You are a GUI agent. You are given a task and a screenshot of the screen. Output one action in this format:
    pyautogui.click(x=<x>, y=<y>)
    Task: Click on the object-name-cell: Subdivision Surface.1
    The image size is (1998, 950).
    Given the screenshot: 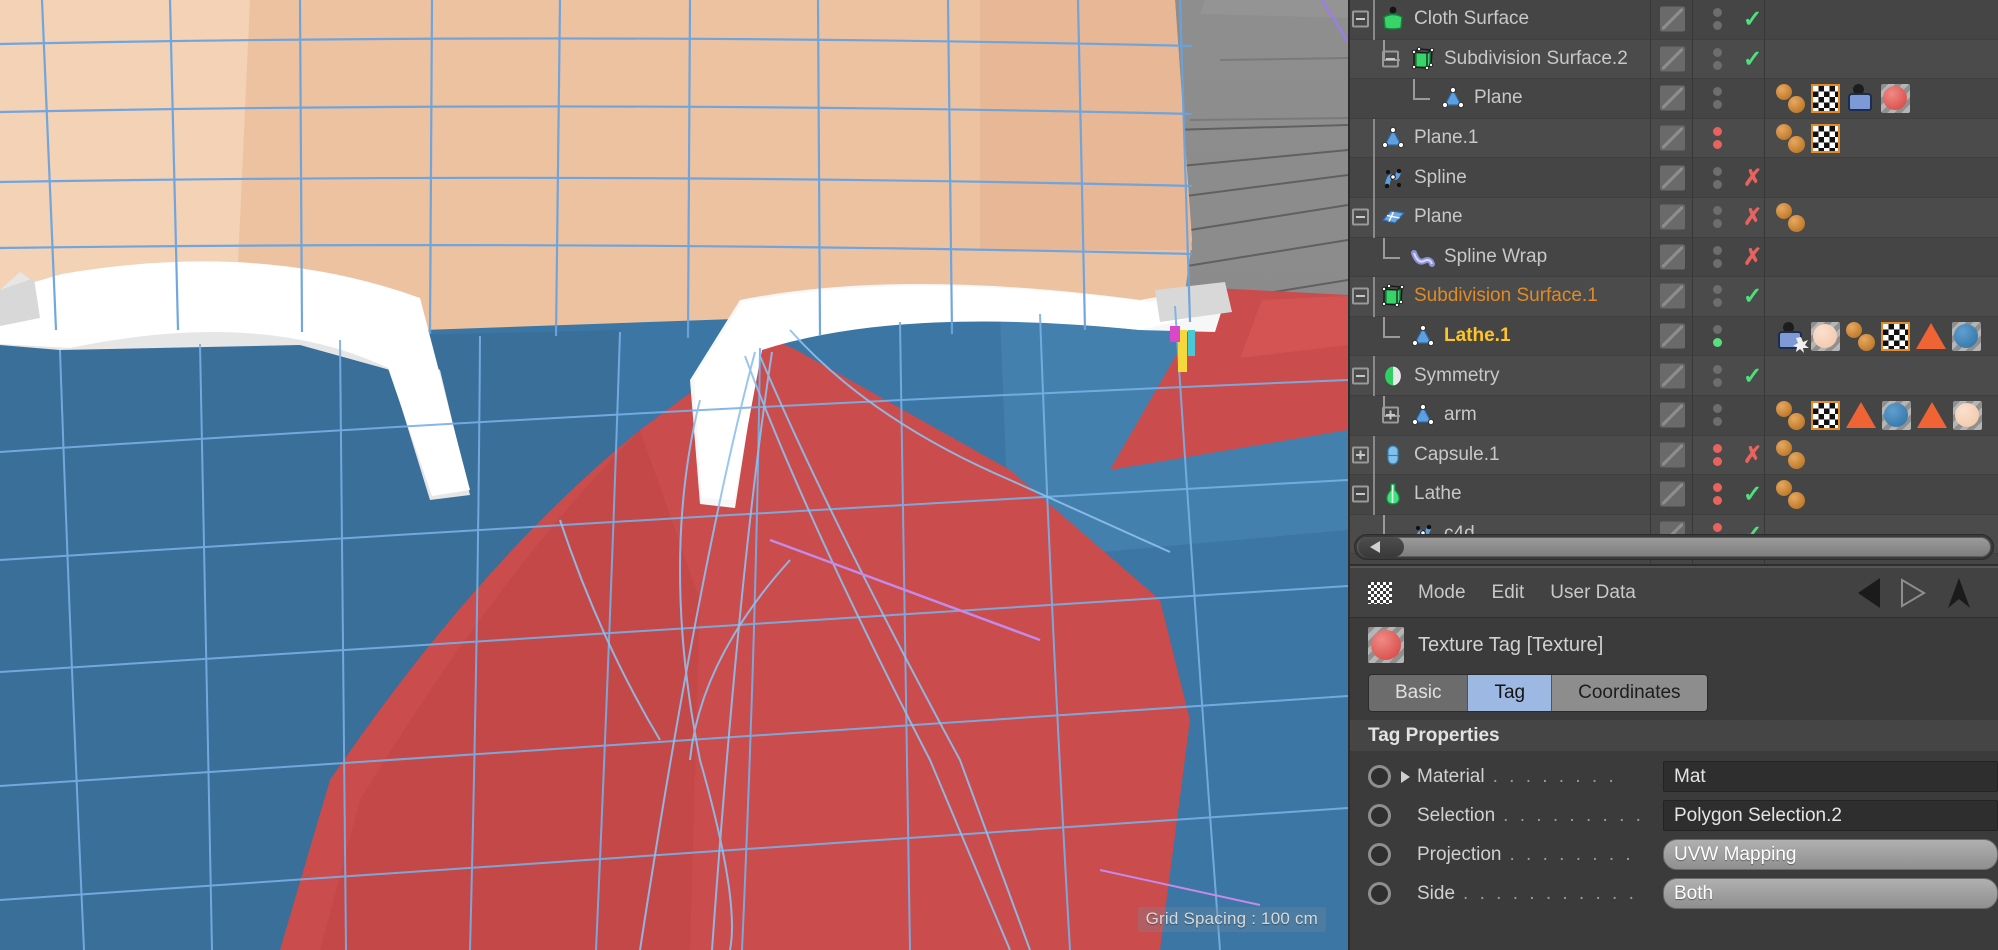 What is the action you would take?
    pyautogui.click(x=1516, y=297)
    